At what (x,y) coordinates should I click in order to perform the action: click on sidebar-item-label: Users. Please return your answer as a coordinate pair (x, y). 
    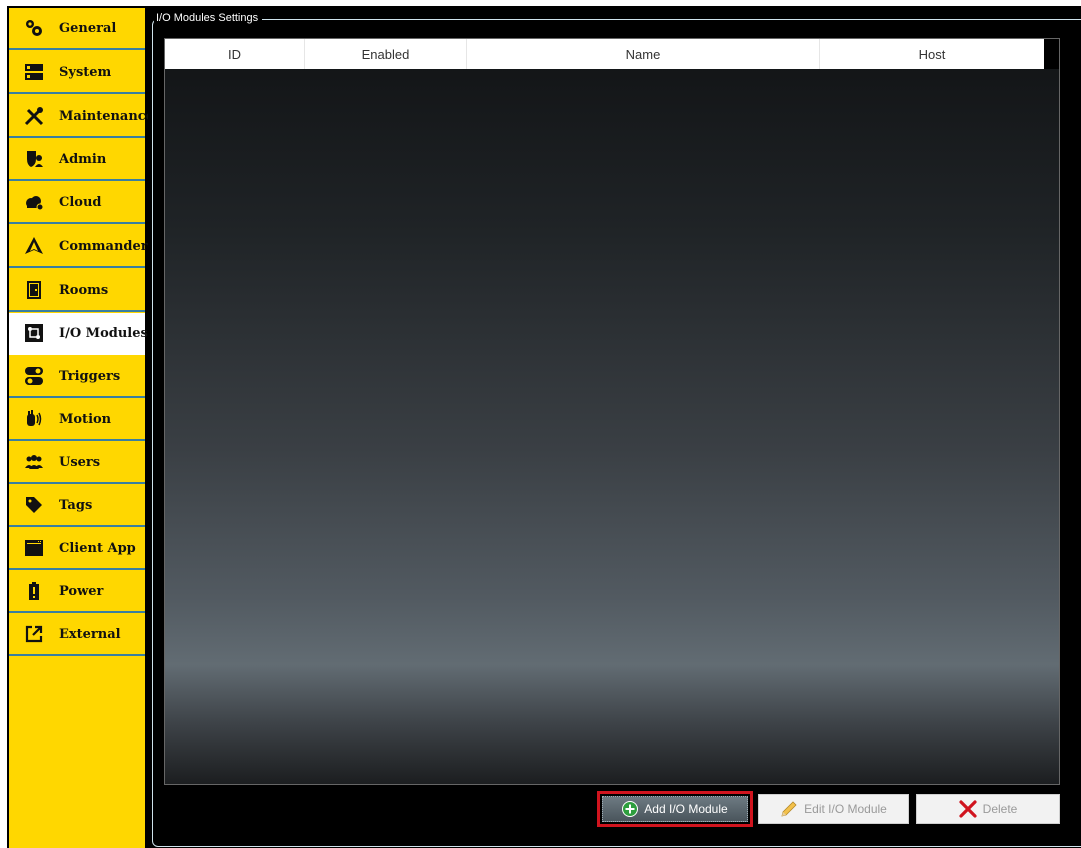
    Looking at the image, I should click on (80, 462).